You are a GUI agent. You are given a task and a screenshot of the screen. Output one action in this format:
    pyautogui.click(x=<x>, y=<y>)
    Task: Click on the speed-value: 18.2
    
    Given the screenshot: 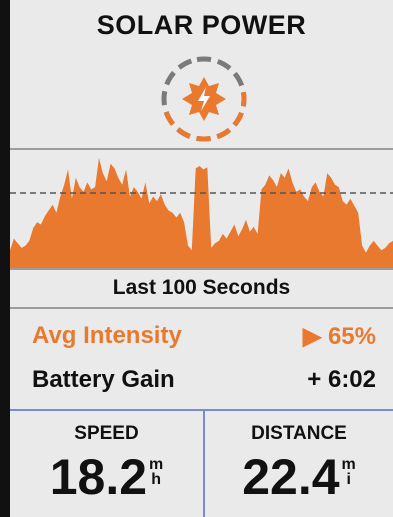 What is the action you would take?
    pyautogui.click(x=98, y=477)
    